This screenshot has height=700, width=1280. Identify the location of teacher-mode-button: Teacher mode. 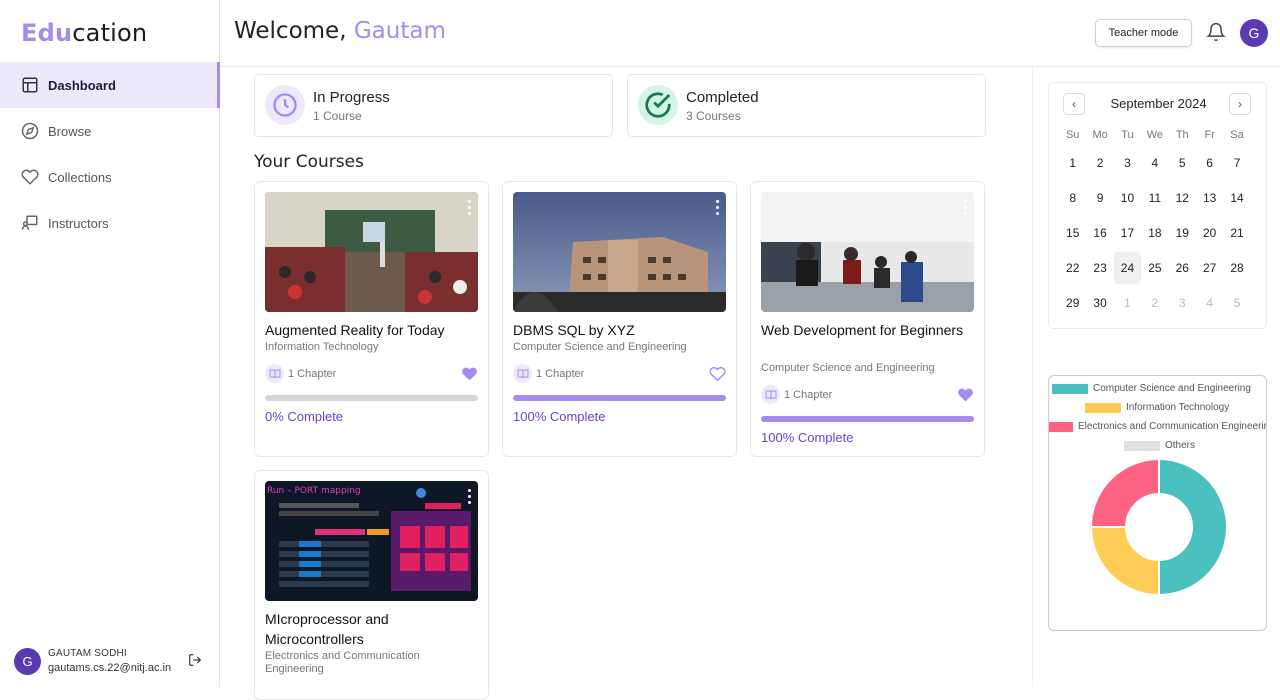
(1143, 33).